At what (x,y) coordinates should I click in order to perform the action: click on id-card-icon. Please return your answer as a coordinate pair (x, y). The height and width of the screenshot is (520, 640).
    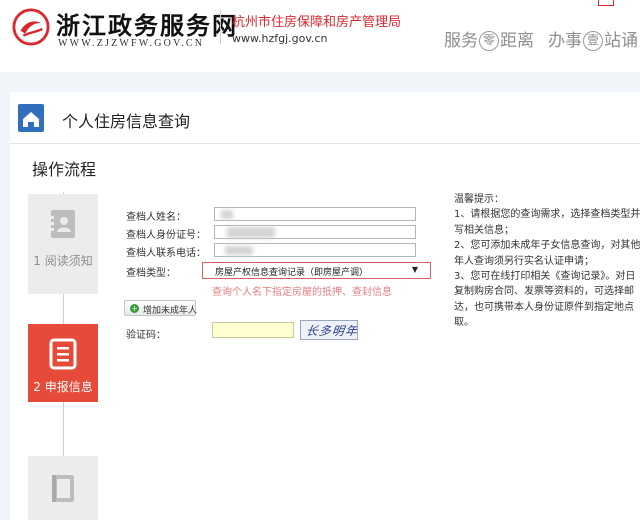
    Looking at the image, I should click on (62, 224).